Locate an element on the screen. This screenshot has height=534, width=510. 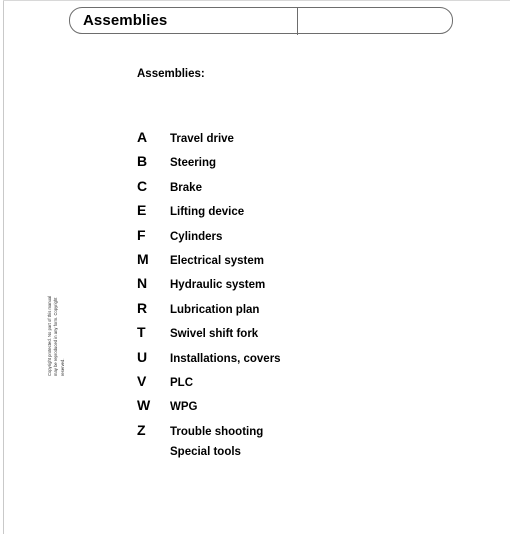
section-heading: Assemblies: is located at coordinates (171, 74).